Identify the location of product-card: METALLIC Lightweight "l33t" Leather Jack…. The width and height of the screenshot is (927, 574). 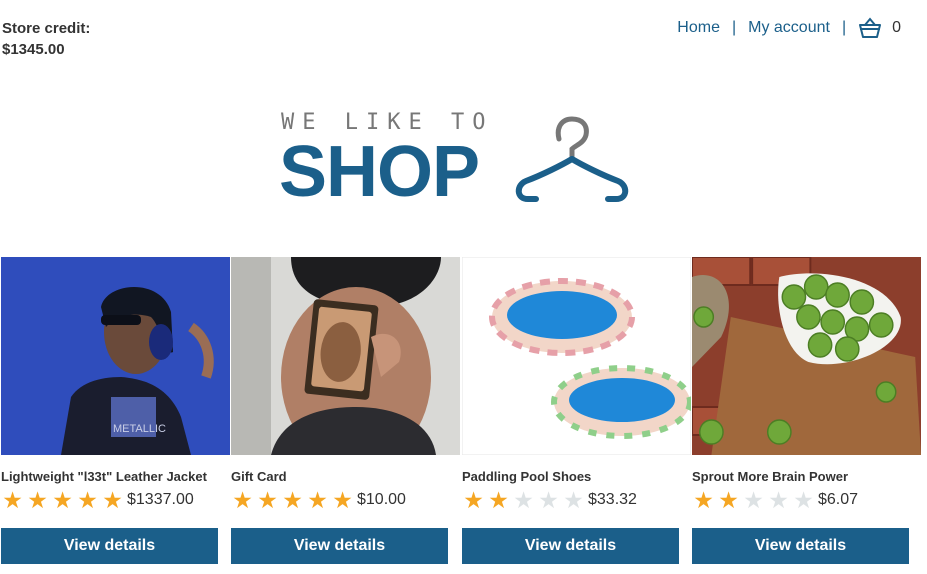
(115, 415).